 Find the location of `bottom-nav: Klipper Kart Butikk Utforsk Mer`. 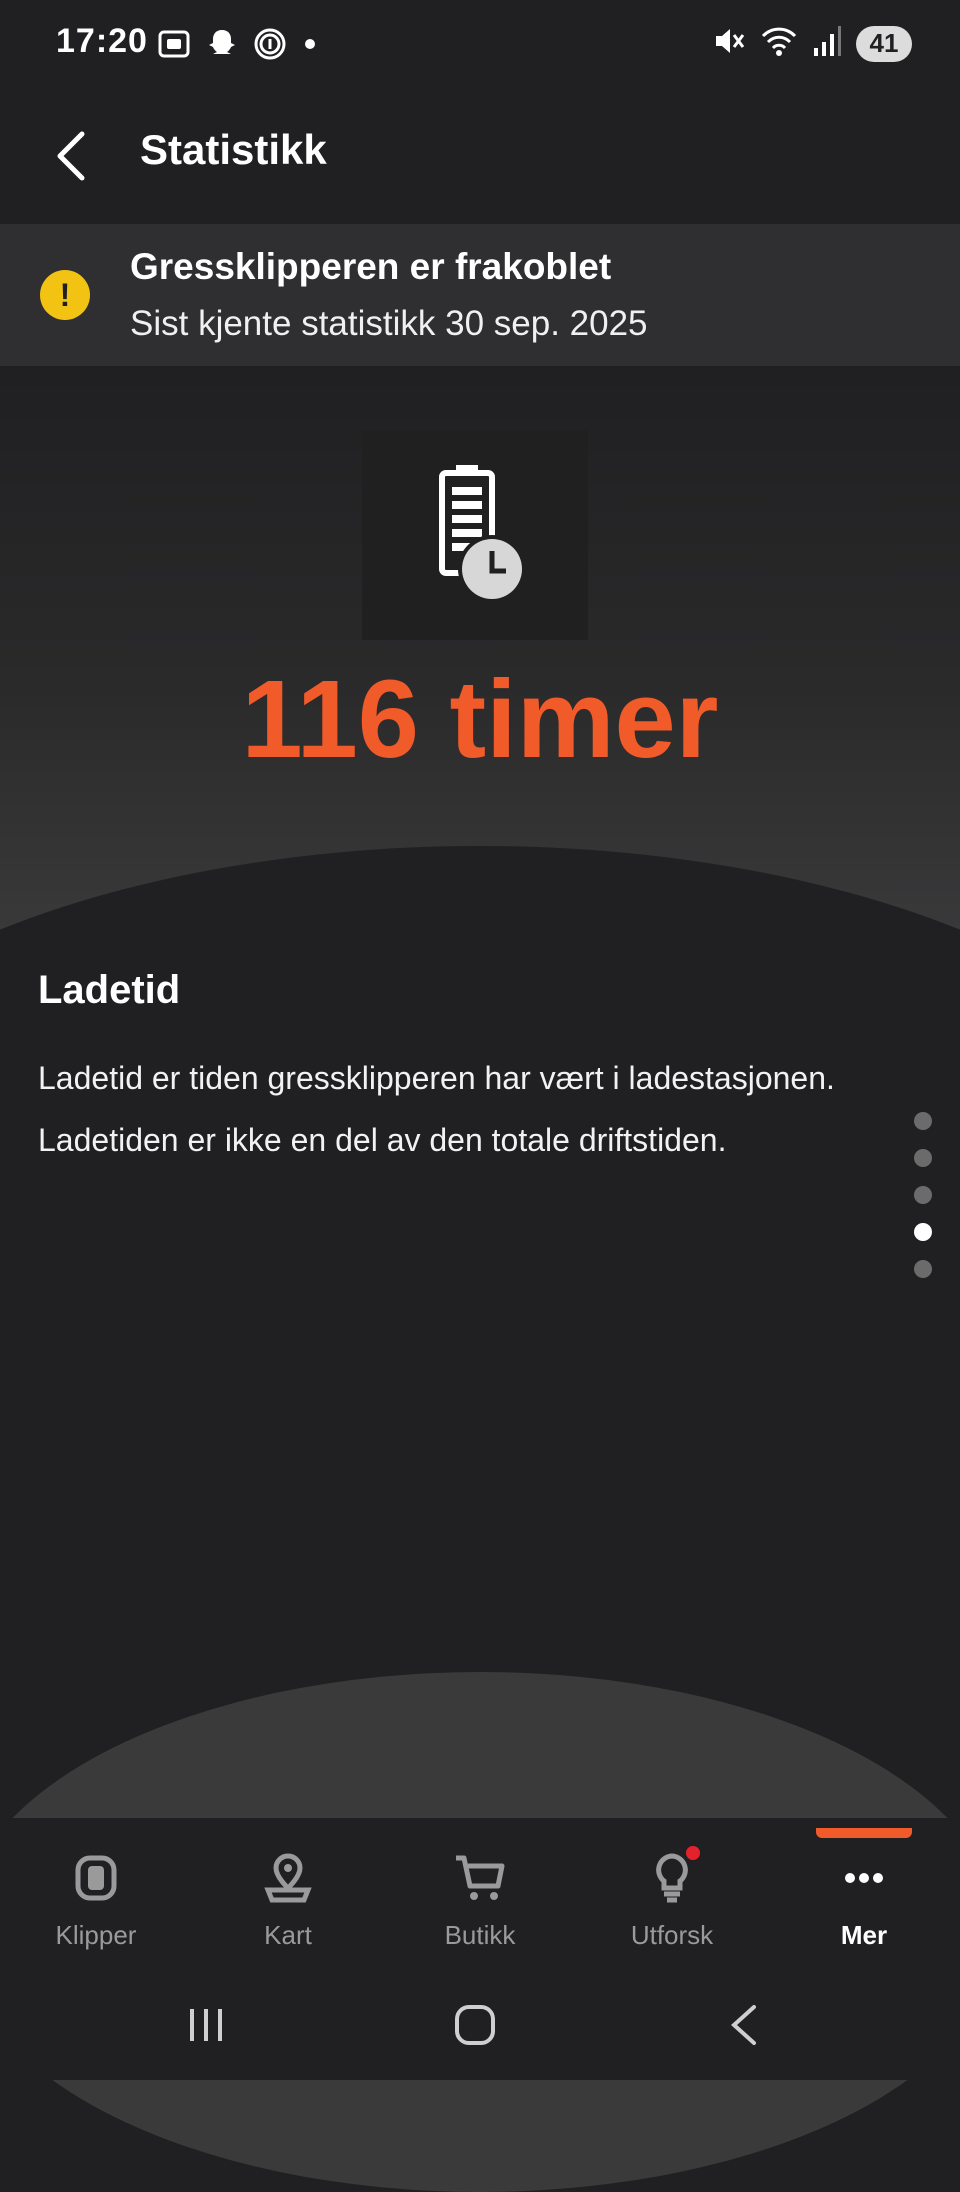

bottom-nav: Klipper Kart Butikk Utforsk Mer is located at coordinates (480, 1894).